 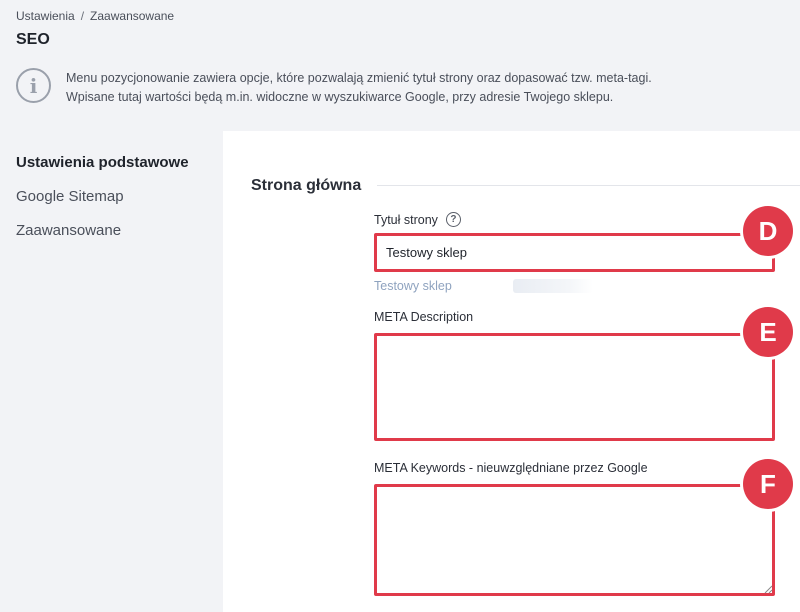 What do you see at coordinates (306, 185) in the screenshot?
I see `section-title: Strona główna` at bounding box center [306, 185].